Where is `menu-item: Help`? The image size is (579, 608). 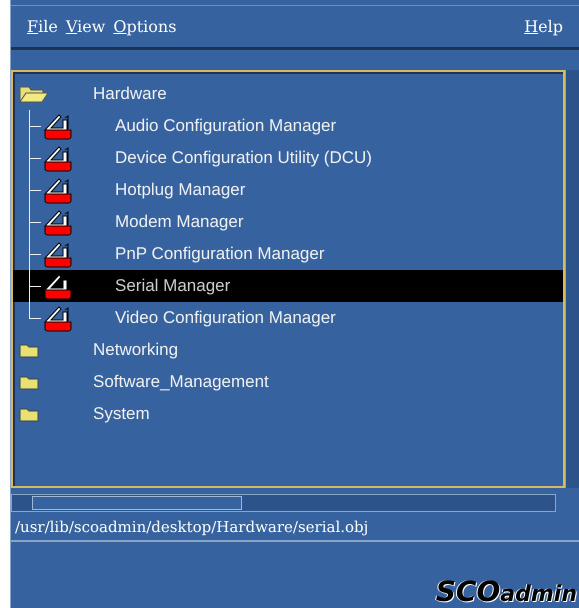 menu-item: Help is located at coordinates (543, 26).